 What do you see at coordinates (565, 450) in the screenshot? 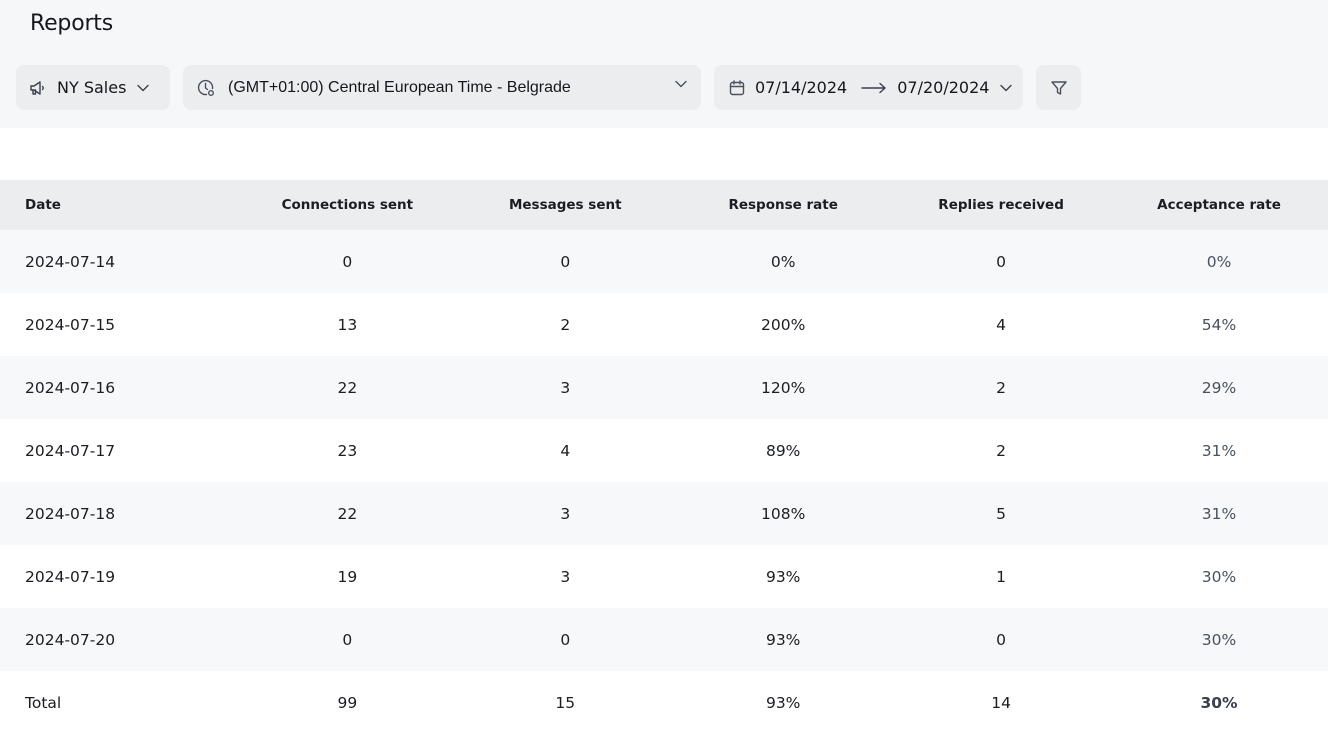
I see `cell-messages-sent: 4` at bounding box center [565, 450].